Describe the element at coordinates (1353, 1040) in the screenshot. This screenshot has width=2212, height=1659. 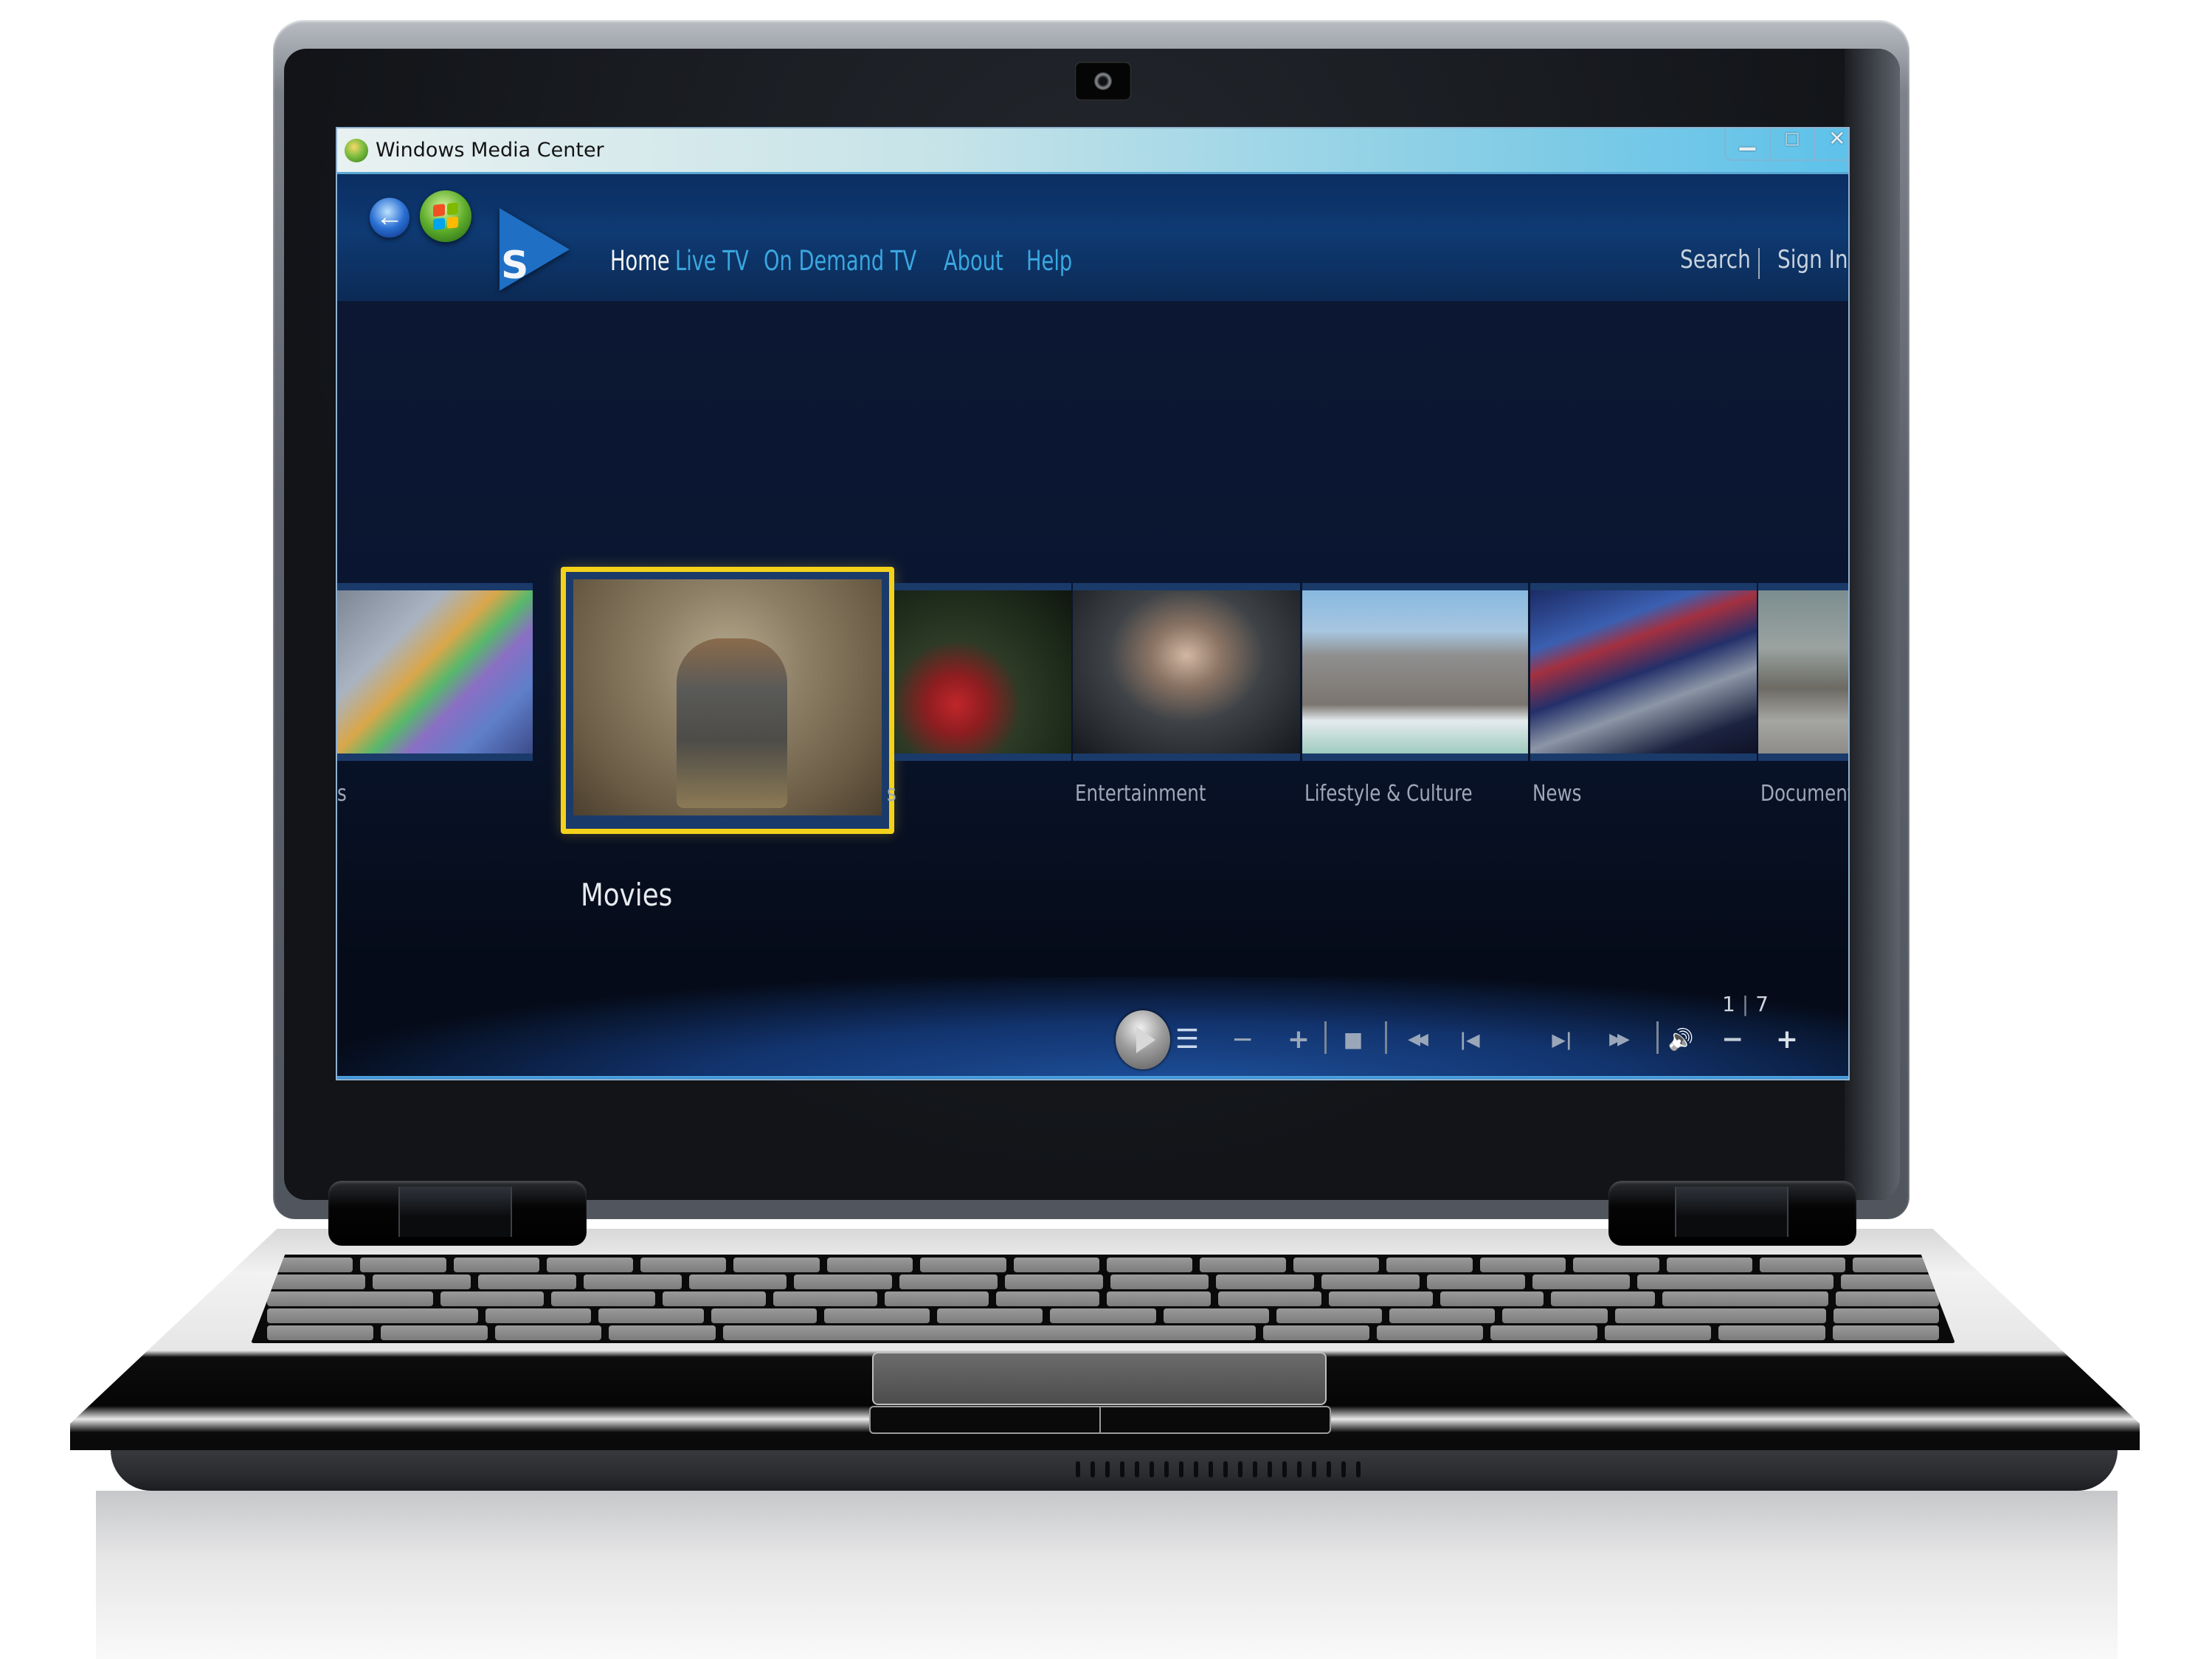
I see `stop-icon: ■` at that location.